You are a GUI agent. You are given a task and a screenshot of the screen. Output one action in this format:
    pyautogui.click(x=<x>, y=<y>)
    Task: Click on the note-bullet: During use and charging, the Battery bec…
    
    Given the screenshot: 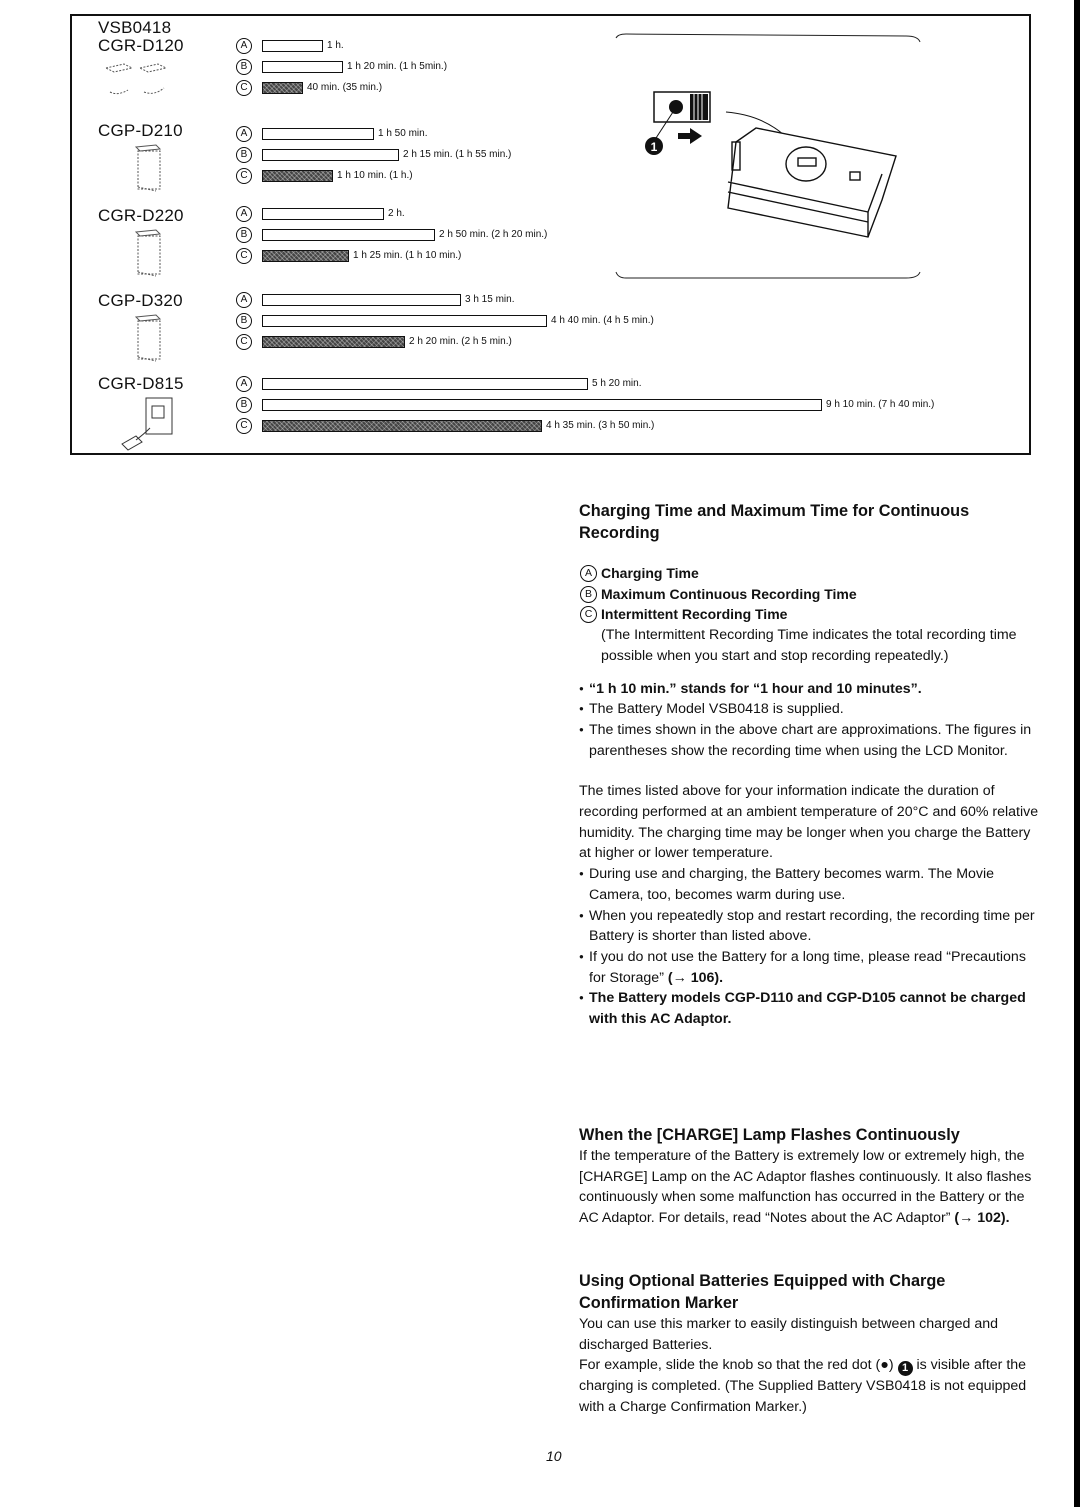 What is the action you would take?
    pyautogui.click(x=809, y=884)
    